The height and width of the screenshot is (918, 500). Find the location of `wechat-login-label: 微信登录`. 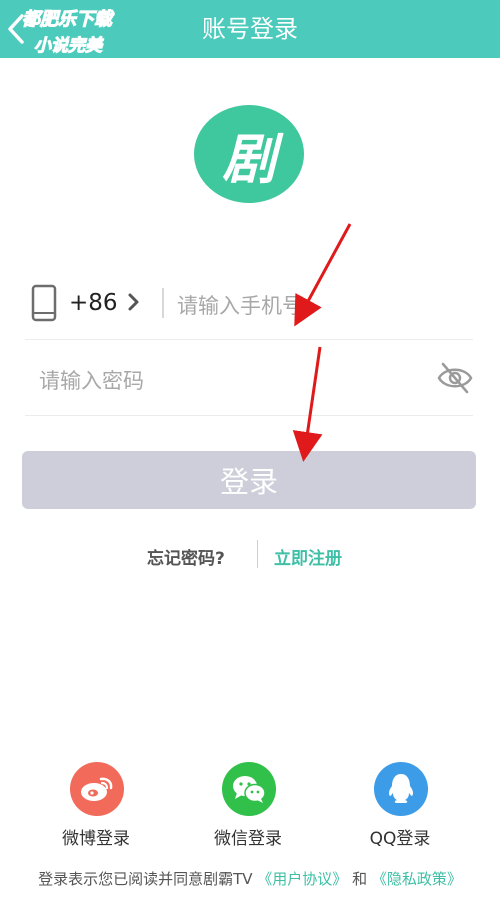

wechat-login-label: 微信登录 is located at coordinates (248, 839).